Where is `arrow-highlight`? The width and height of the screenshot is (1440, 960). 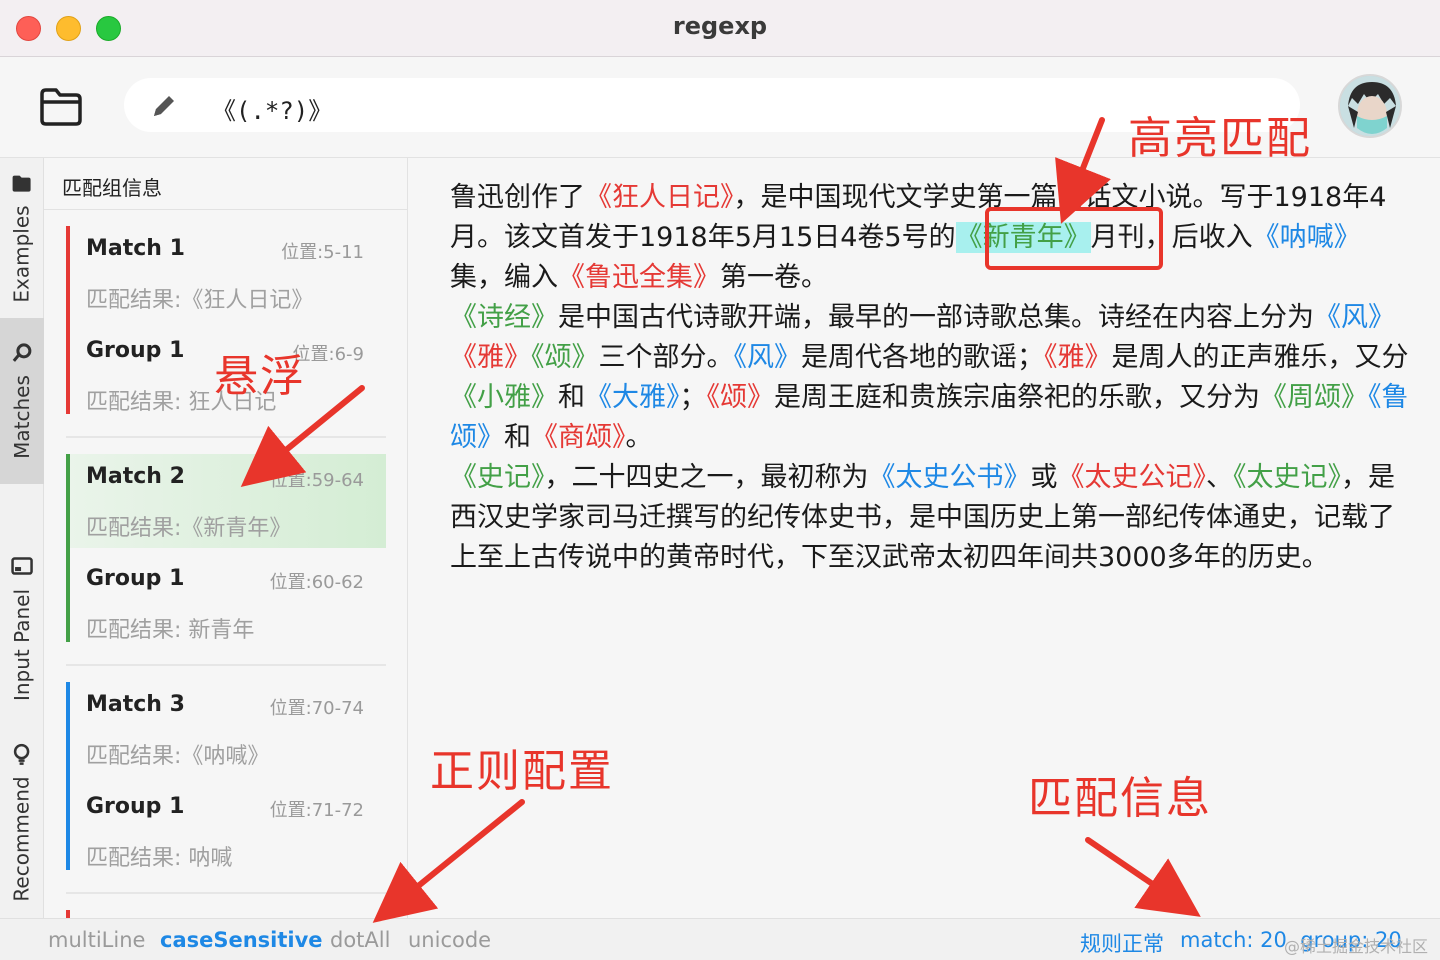
arrow-highlight is located at coordinates (1083, 170).